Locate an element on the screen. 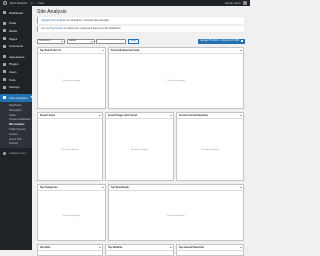 The image size is (320, 256). submenu-item-label: Site Analysis is located at coordinates (17, 125).